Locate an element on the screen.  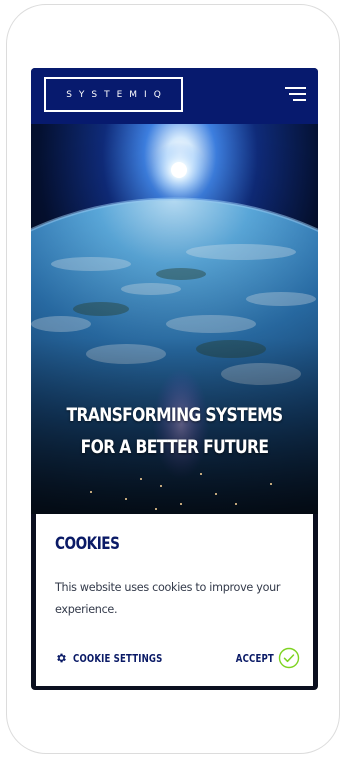
site-header: SYSTEMIQ is located at coordinates (174, 96).